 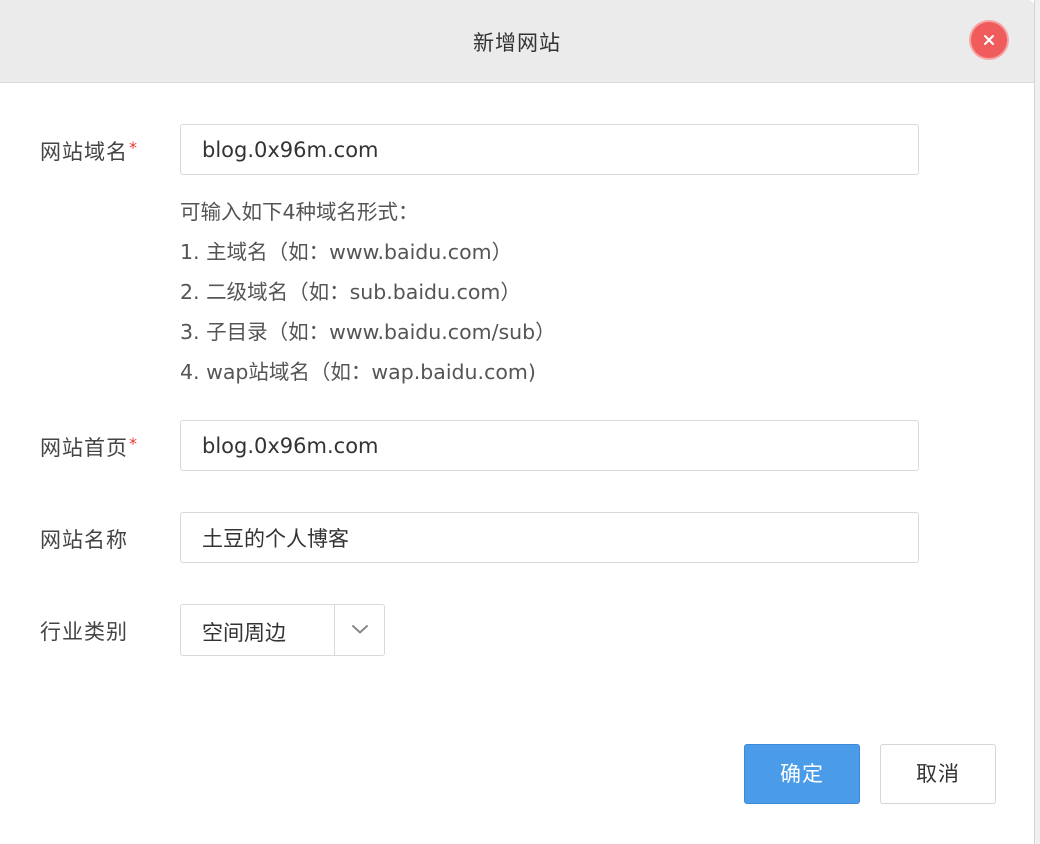 I want to click on domain-hint-line: 1. 主域名（如：www.baidu.com）, so click(x=346, y=252).